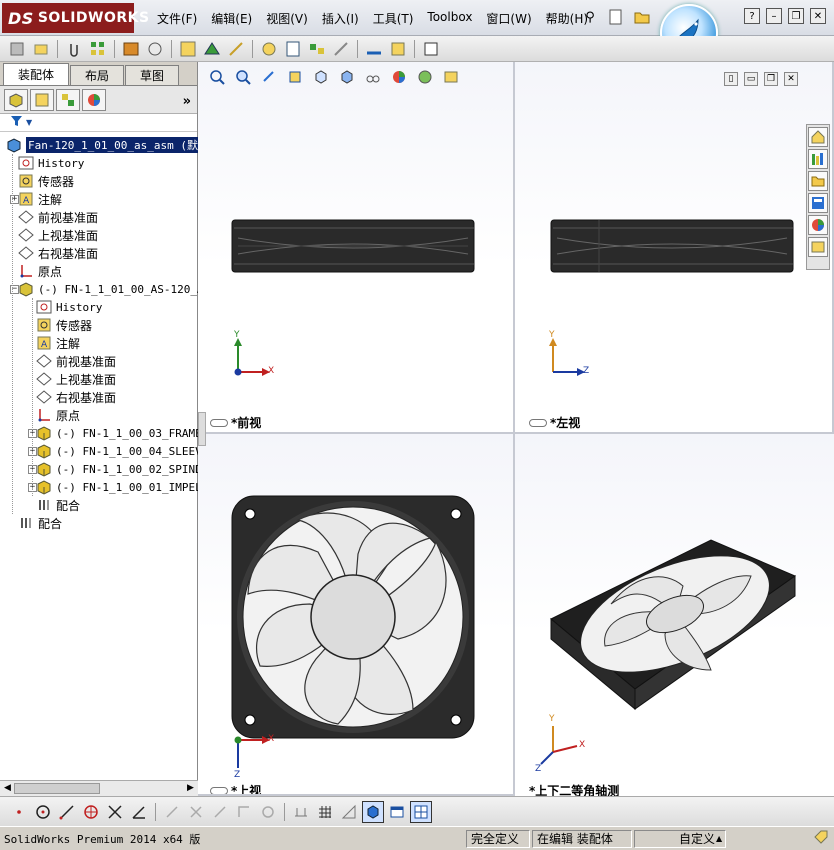  What do you see at coordinates (731, 79) in the screenshot?
I see `tile-vertical-icon: ▯` at bounding box center [731, 79].